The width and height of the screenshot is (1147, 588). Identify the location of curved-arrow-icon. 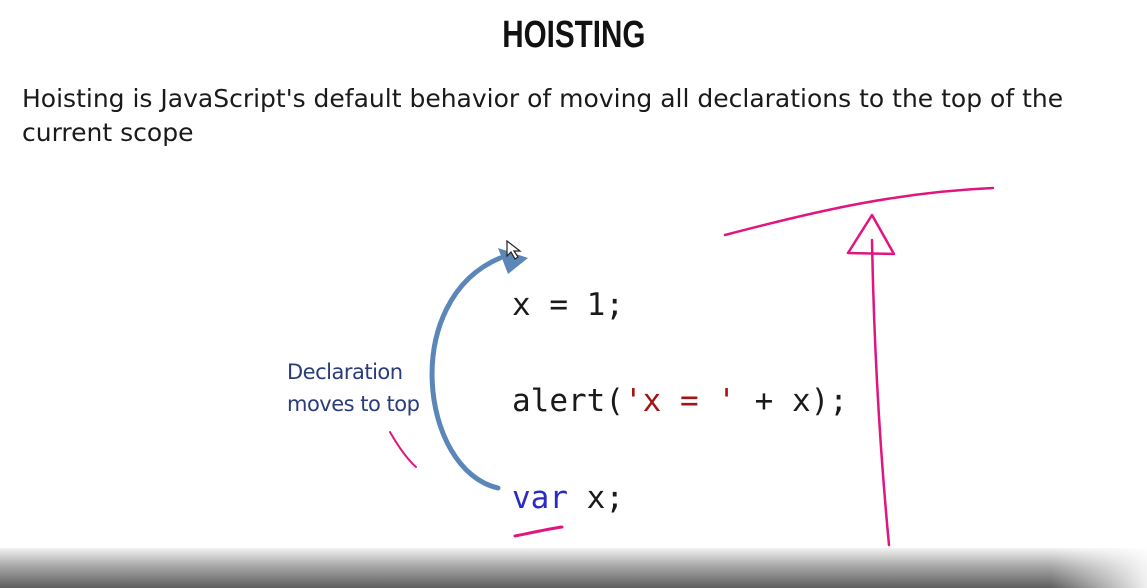
(466, 373).